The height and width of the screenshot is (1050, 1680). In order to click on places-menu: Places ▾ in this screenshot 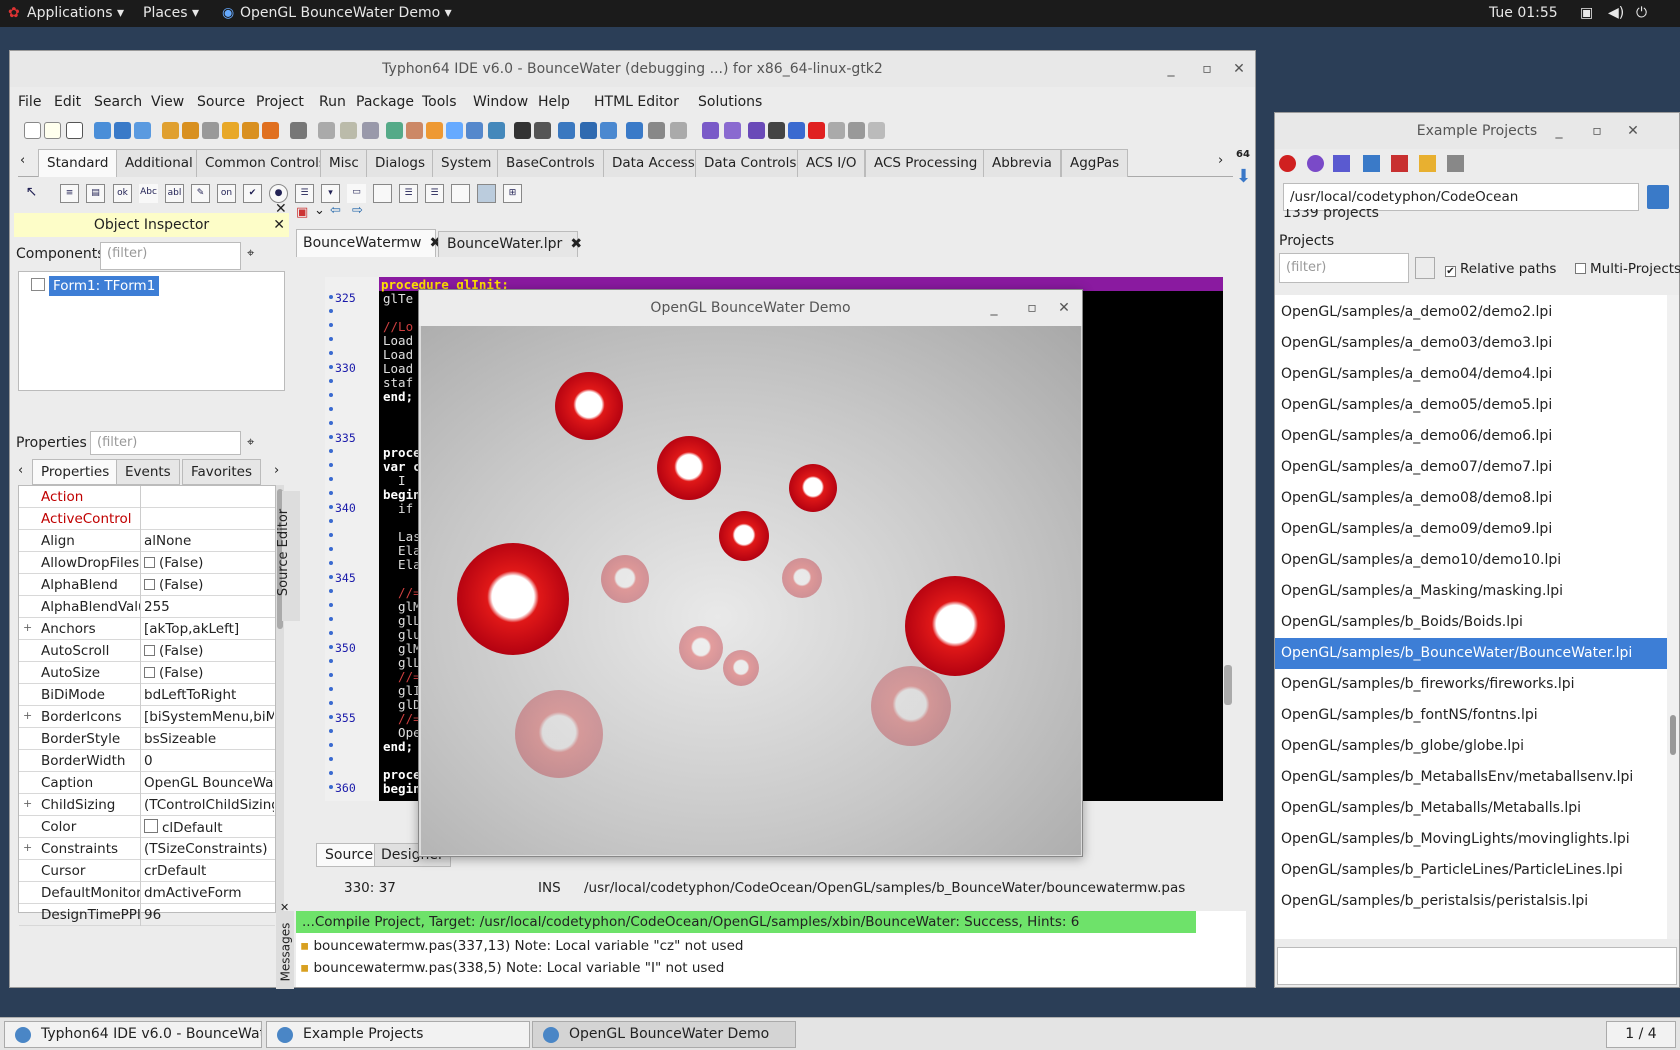, I will do `click(171, 13)`.